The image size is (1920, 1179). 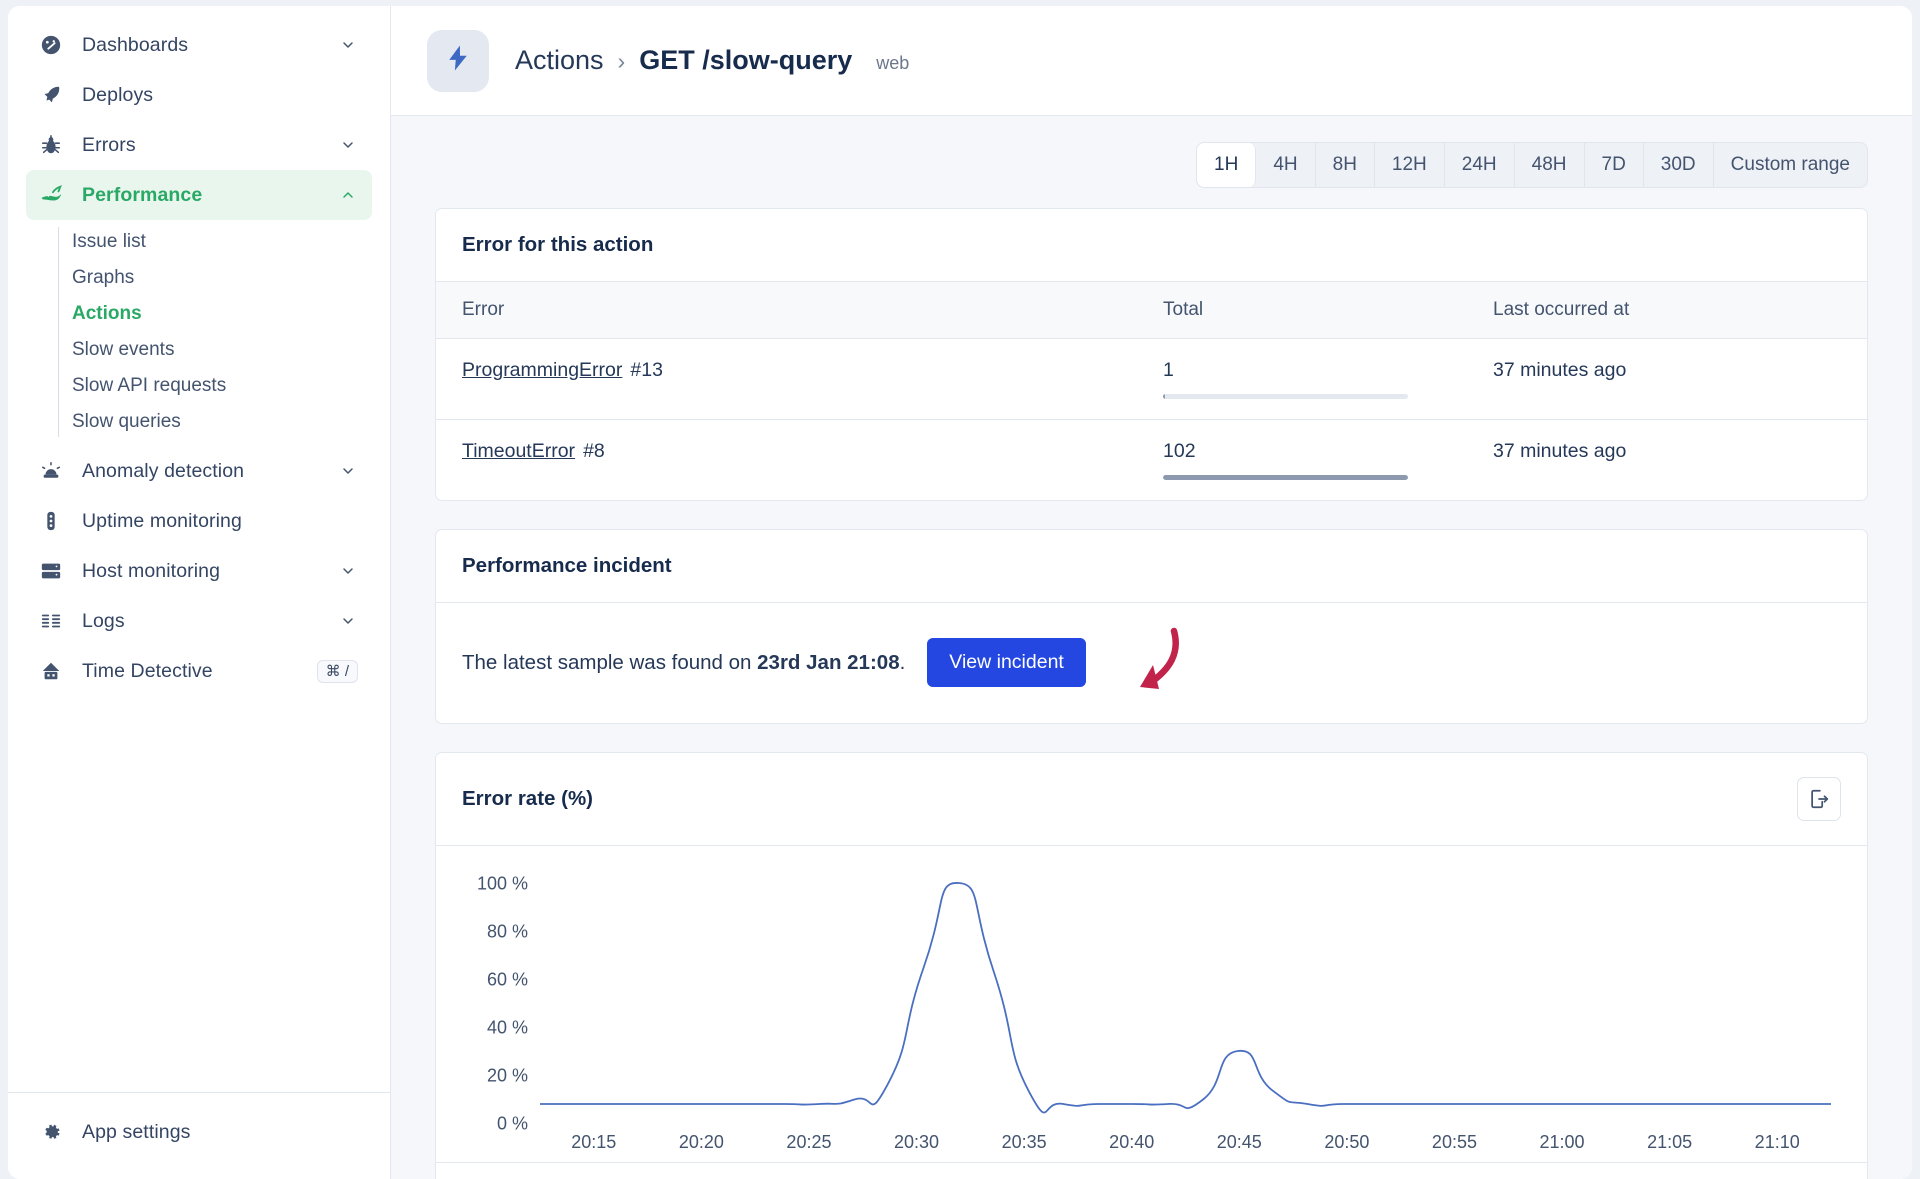 I want to click on sidebar-item-time-detective: Time Detective ⌘ /, so click(x=199, y=671).